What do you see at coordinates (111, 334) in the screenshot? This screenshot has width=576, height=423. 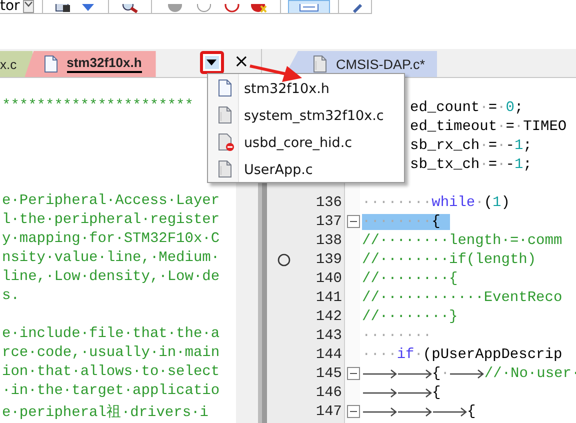 I see `comment-line: e·include·file·that·the·a` at bounding box center [111, 334].